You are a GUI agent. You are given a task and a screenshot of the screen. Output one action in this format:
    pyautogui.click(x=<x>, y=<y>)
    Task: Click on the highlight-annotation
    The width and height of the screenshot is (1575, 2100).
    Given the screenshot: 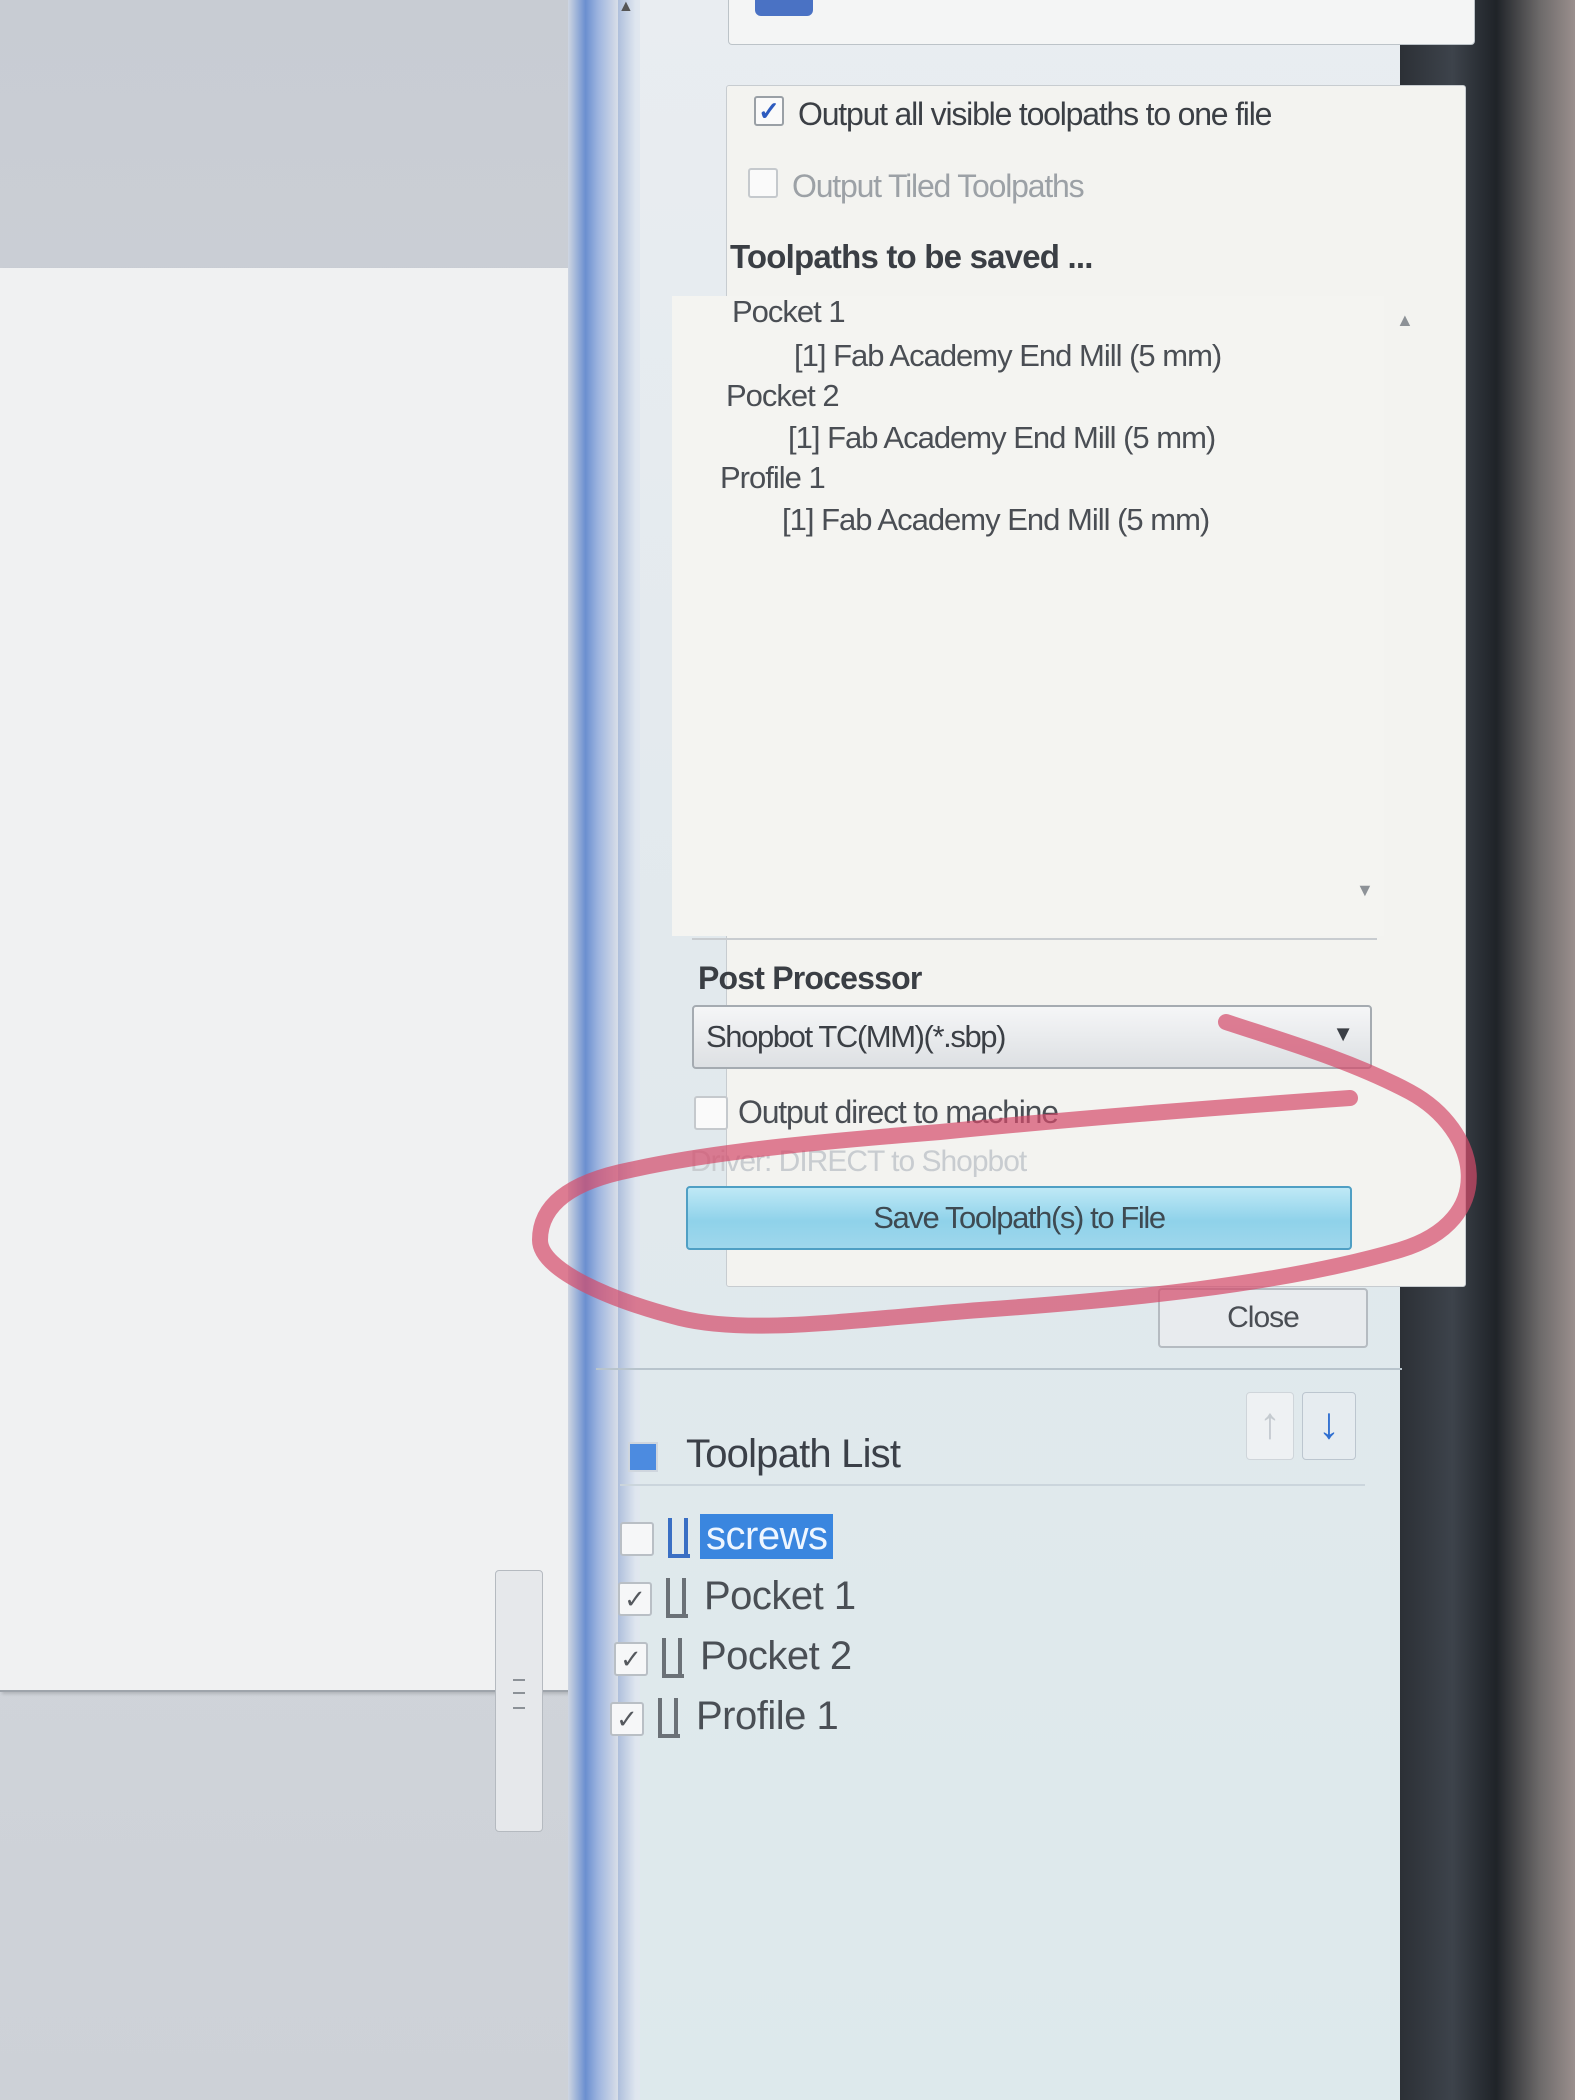 What is the action you would take?
    pyautogui.click(x=1004, y=1174)
    